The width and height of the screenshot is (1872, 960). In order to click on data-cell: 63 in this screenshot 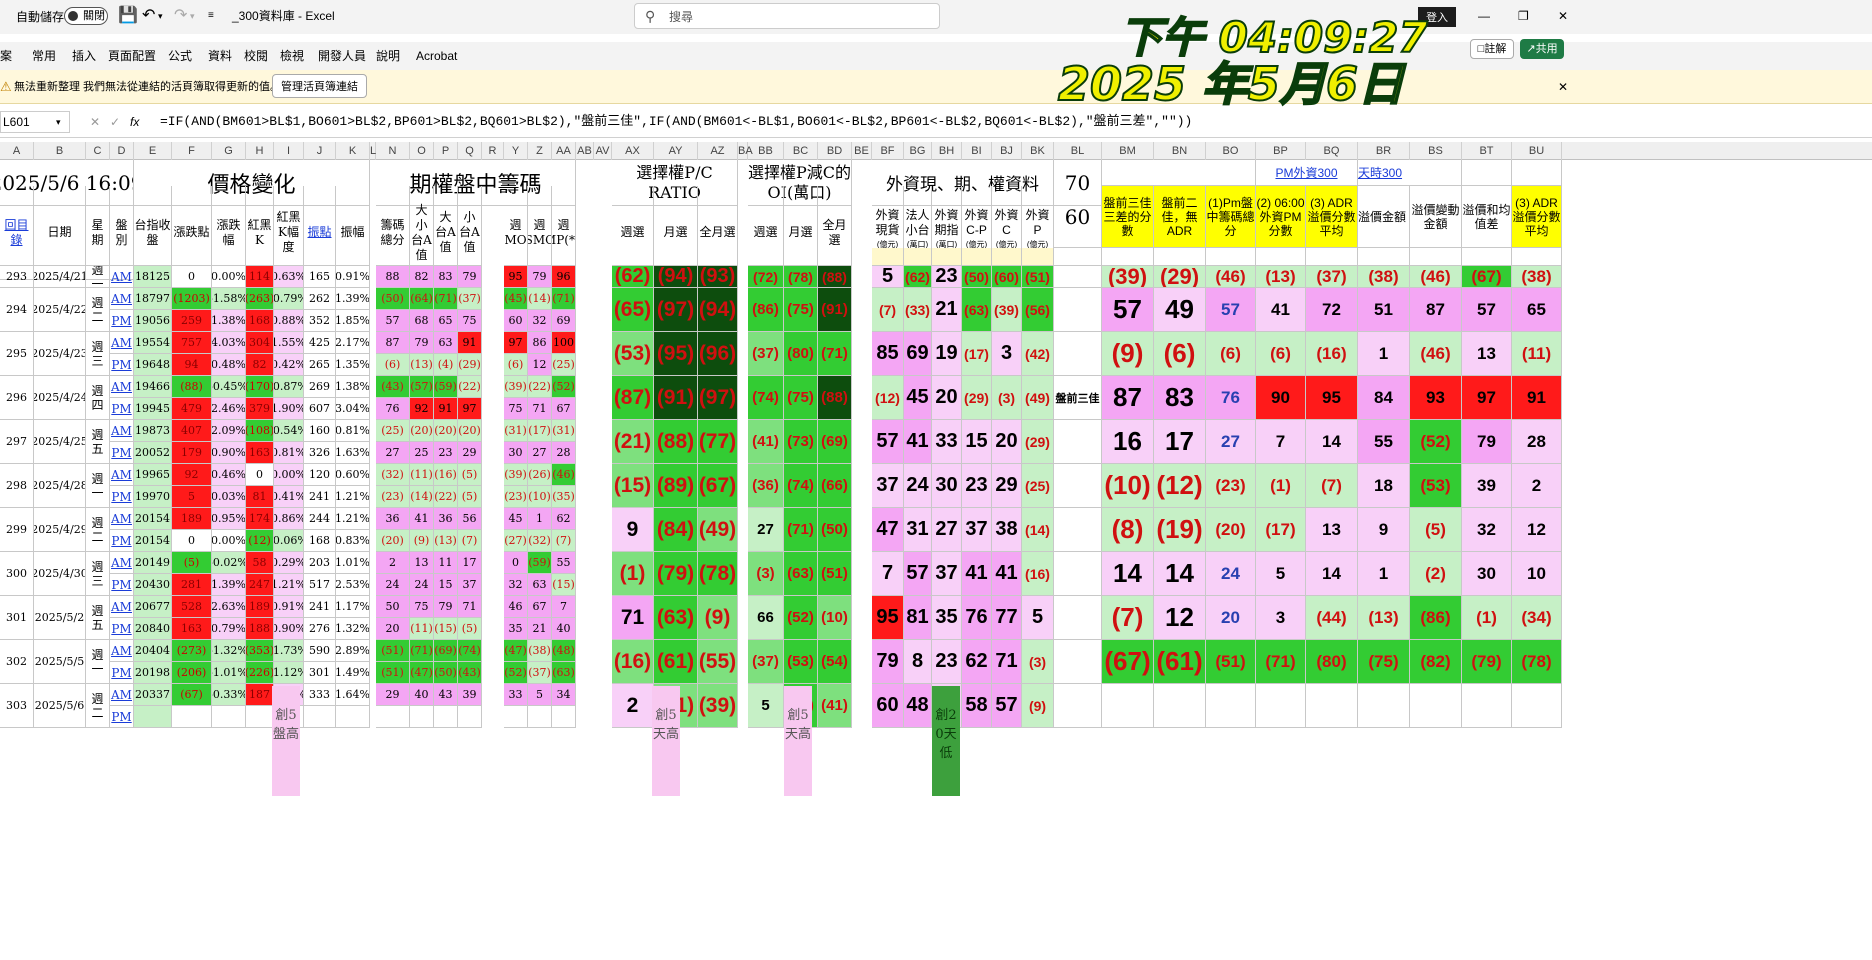, I will do `click(446, 343)`.